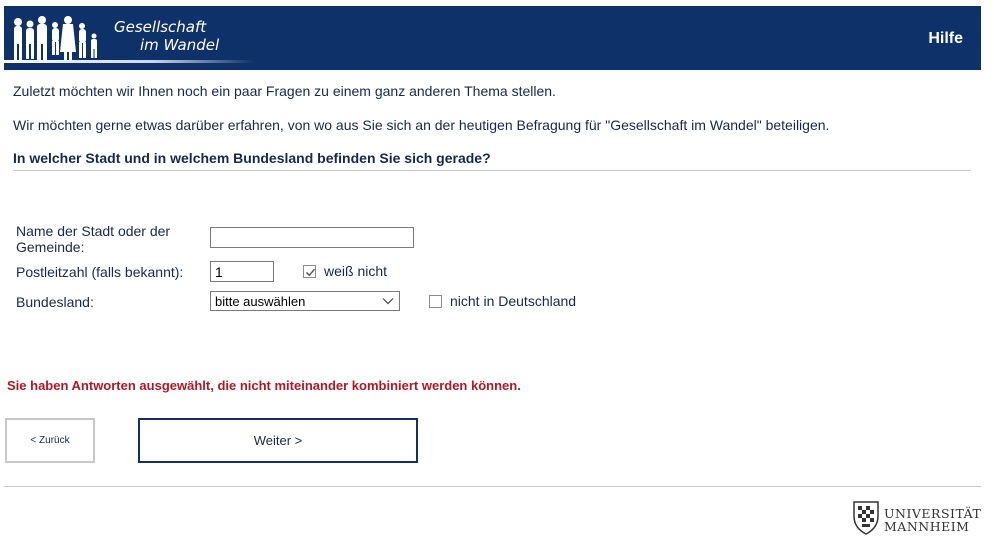  I want to click on not-in-germany-checkbox, so click(435, 301).